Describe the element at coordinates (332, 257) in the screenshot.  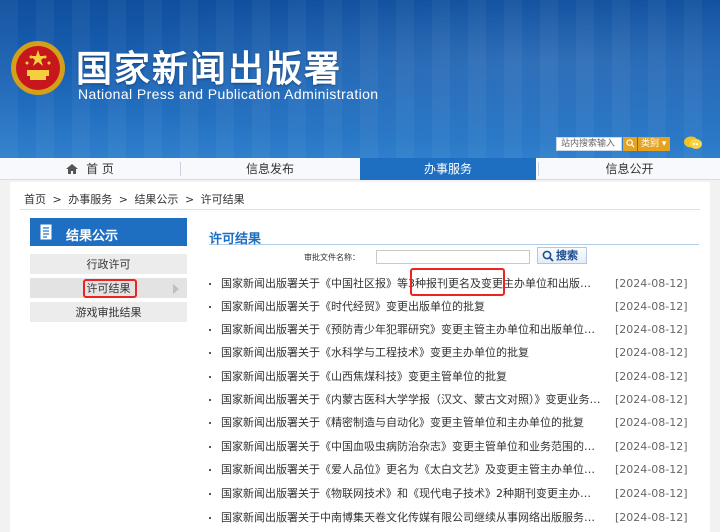
I see `search-label: 审批文件名称：` at that location.